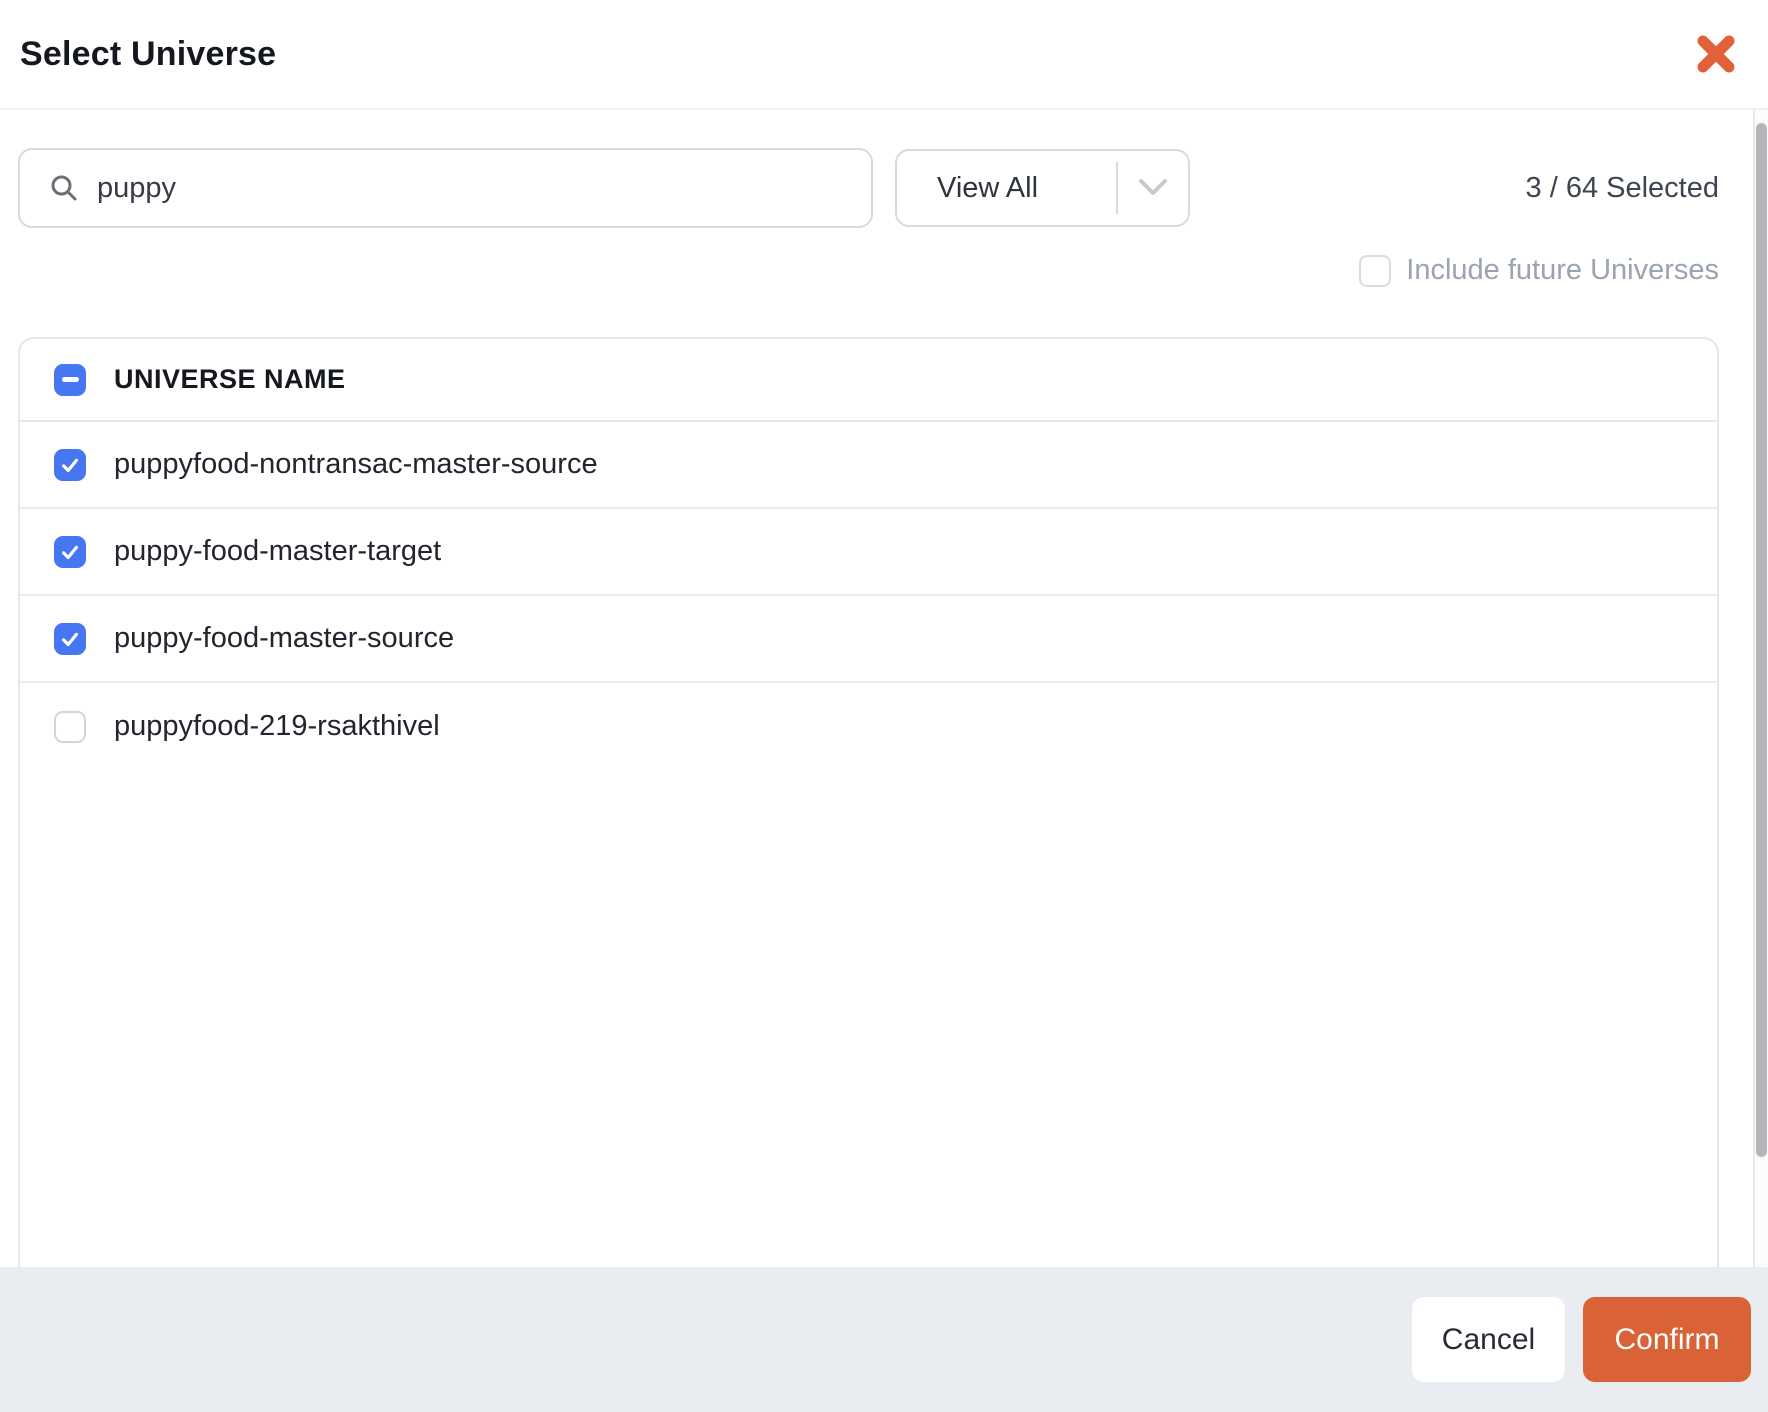  I want to click on row-label: puppy-food-master-source, so click(284, 638).